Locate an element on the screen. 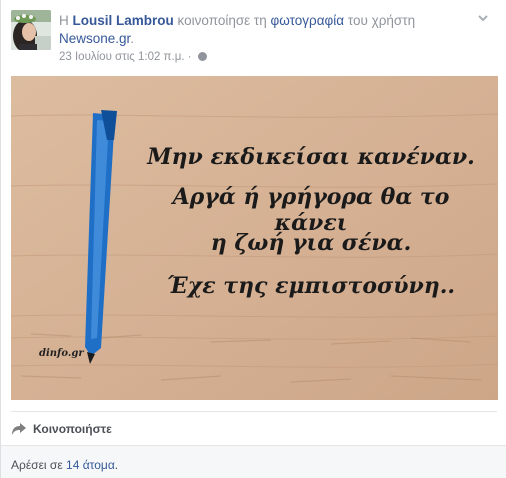  headline-prefix: Η is located at coordinates (64, 20).